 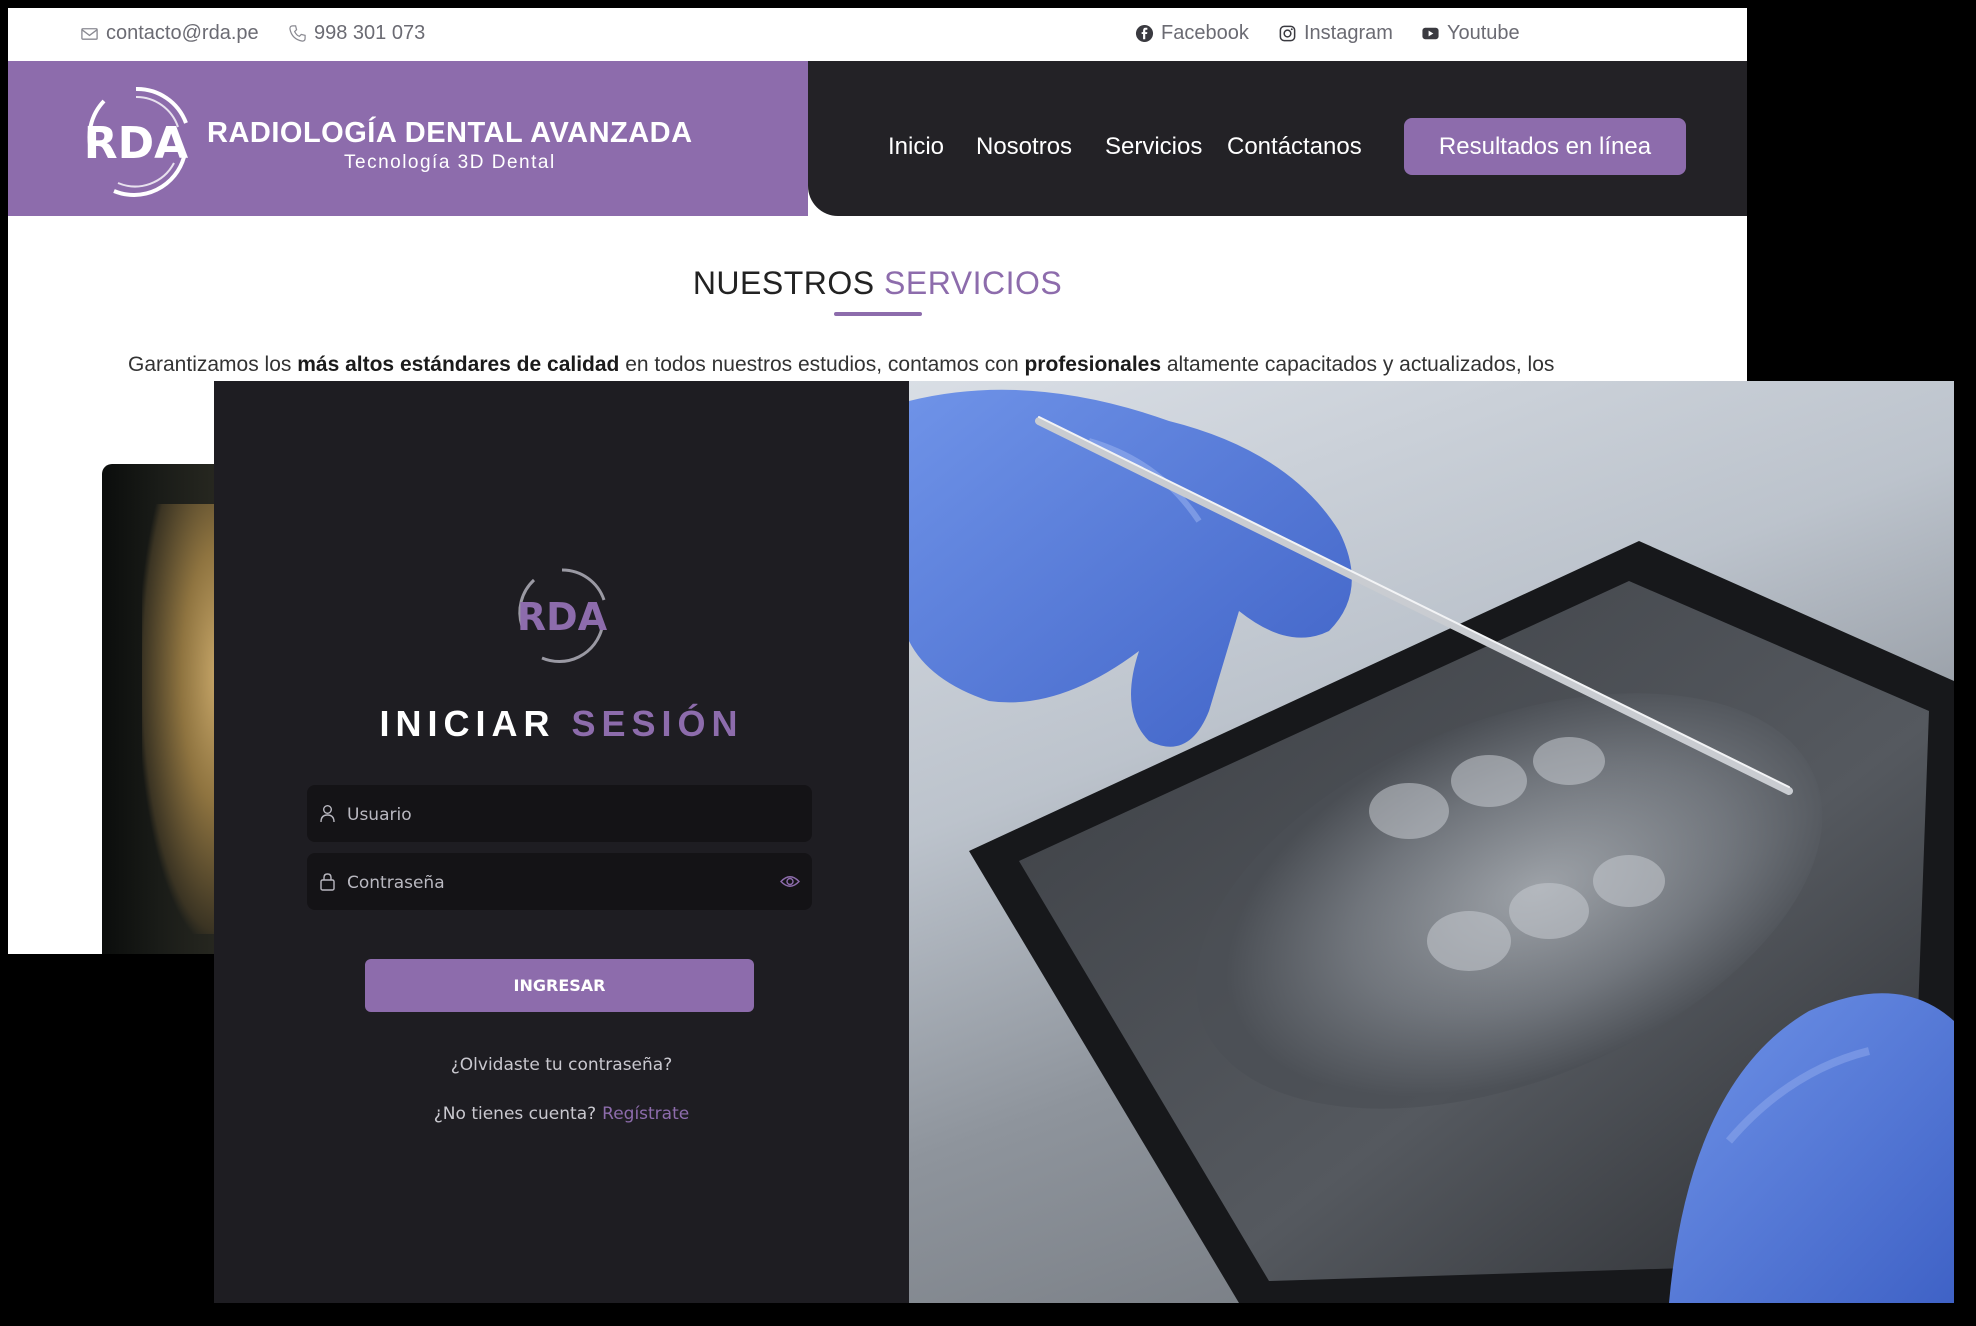 I want to click on youtube-icon, so click(x=1430, y=33).